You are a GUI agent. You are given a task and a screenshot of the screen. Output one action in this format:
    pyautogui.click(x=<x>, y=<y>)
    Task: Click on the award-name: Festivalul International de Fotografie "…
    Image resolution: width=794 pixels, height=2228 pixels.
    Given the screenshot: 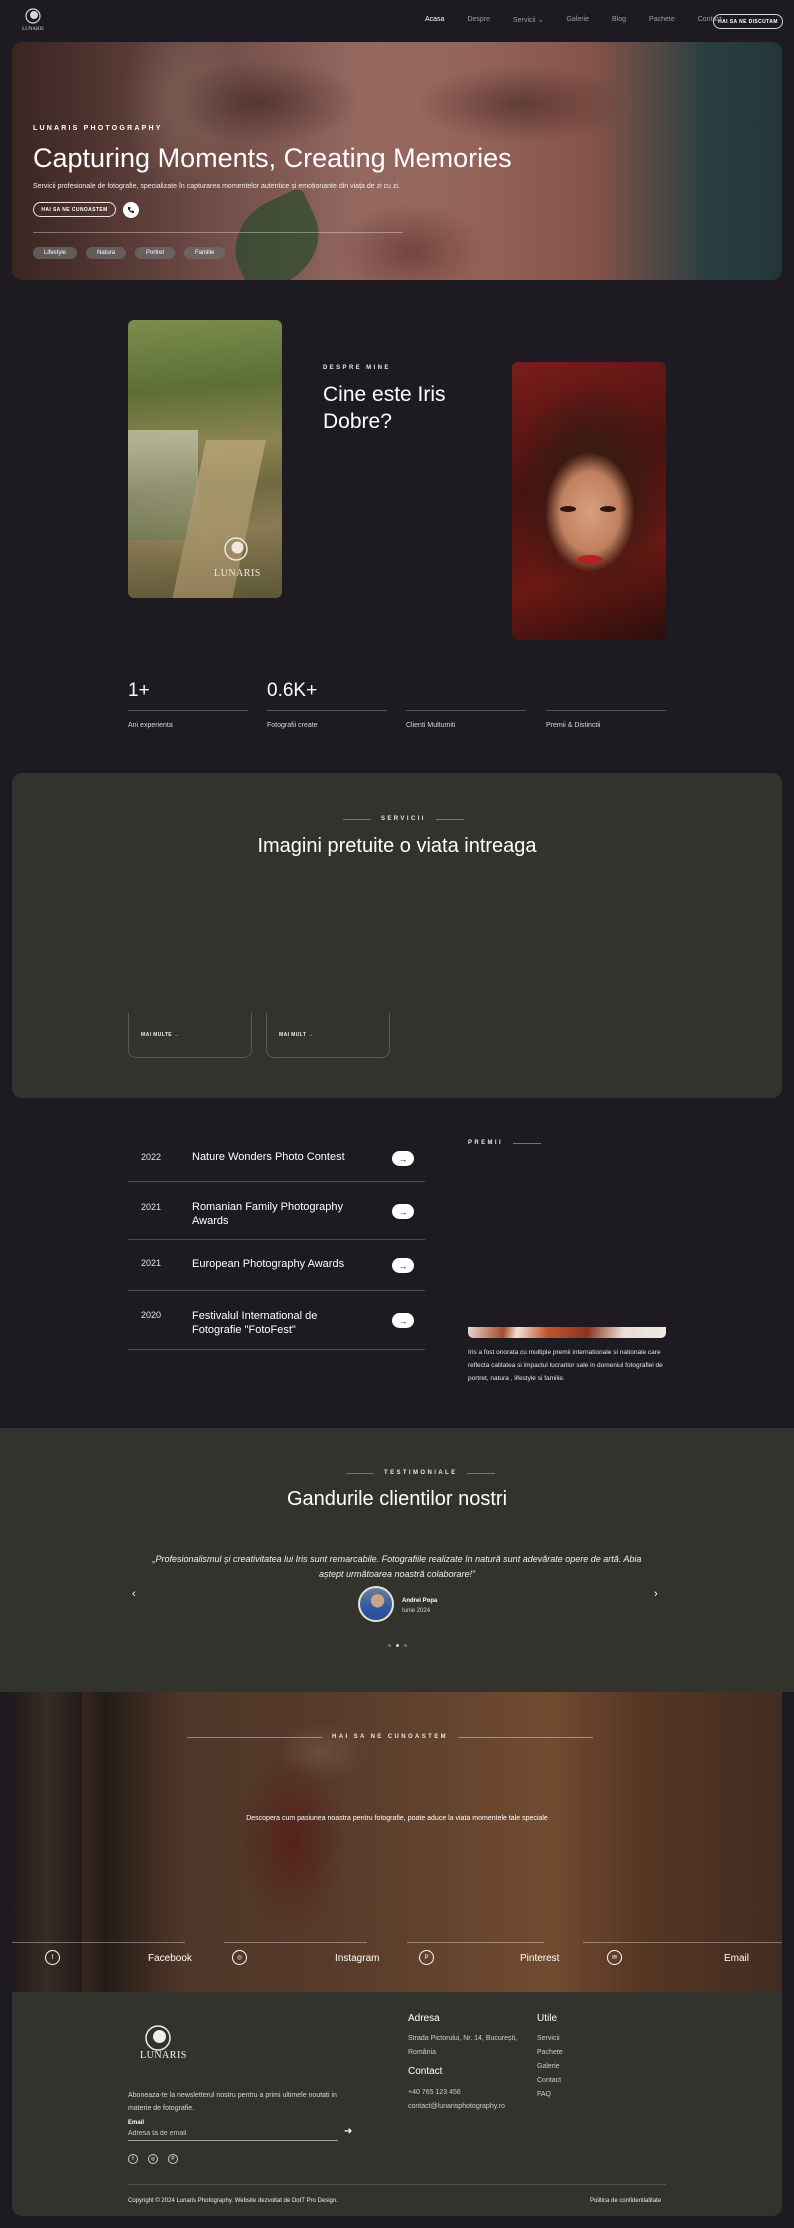 What is the action you would take?
    pyautogui.click(x=255, y=1323)
    